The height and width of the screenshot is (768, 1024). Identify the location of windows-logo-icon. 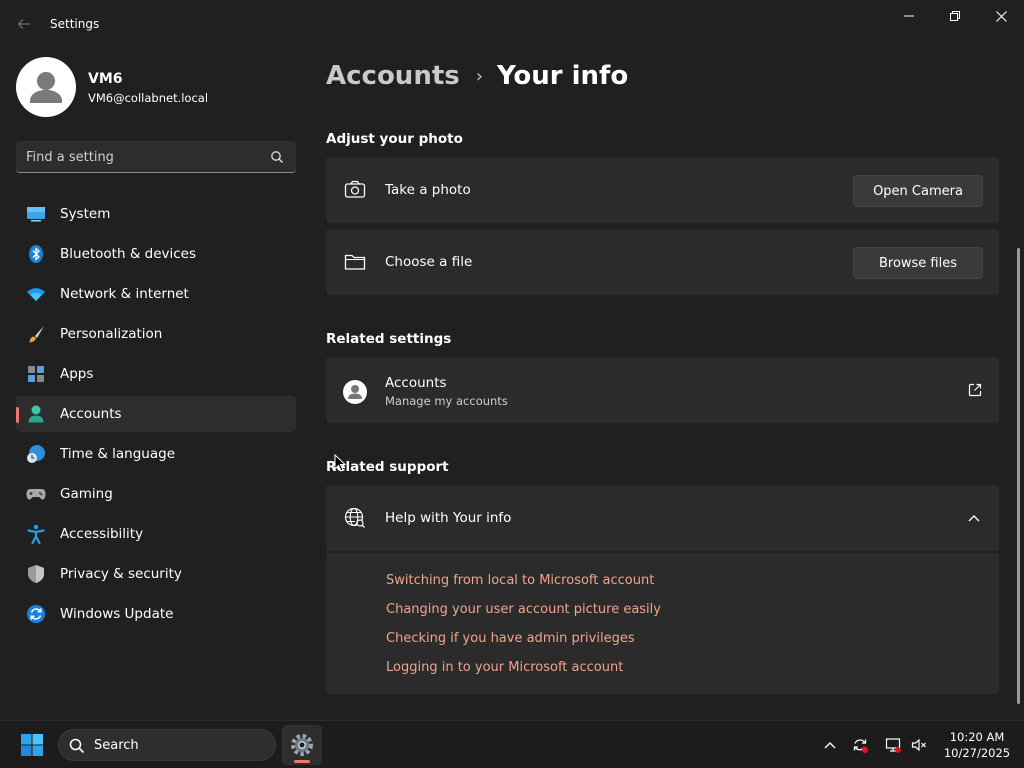
(32, 745).